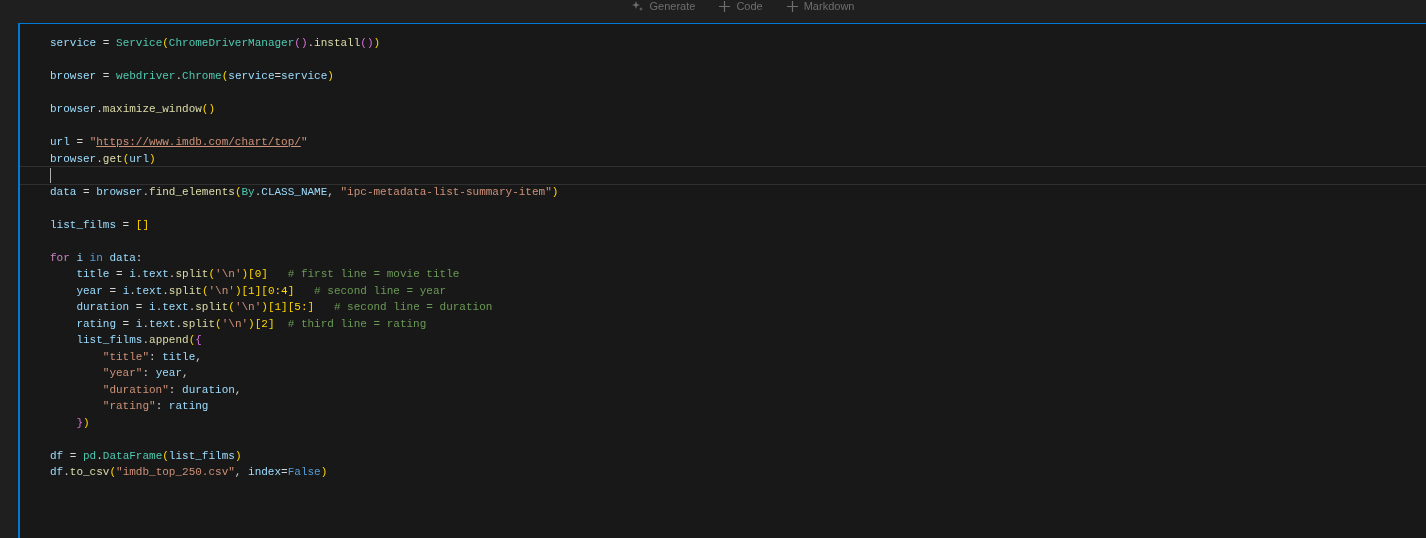  Describe the element at coordinates (138, 340) in the screenshot. I see `code-line: list_films.append({` at that location.